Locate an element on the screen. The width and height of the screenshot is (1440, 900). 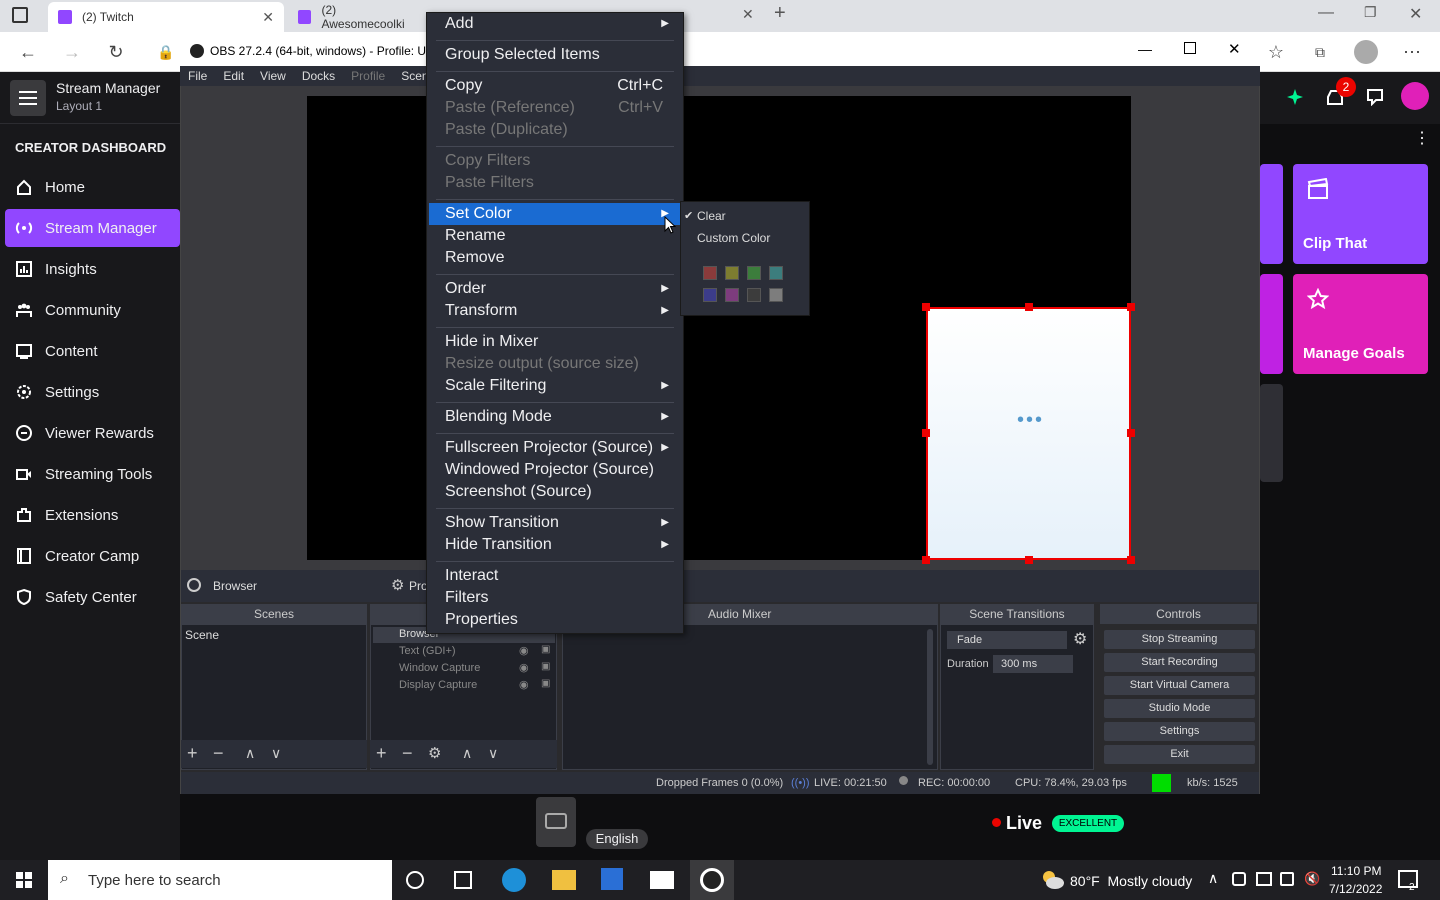
gear-icon: ⚙ is located at coordinates (434, 753).